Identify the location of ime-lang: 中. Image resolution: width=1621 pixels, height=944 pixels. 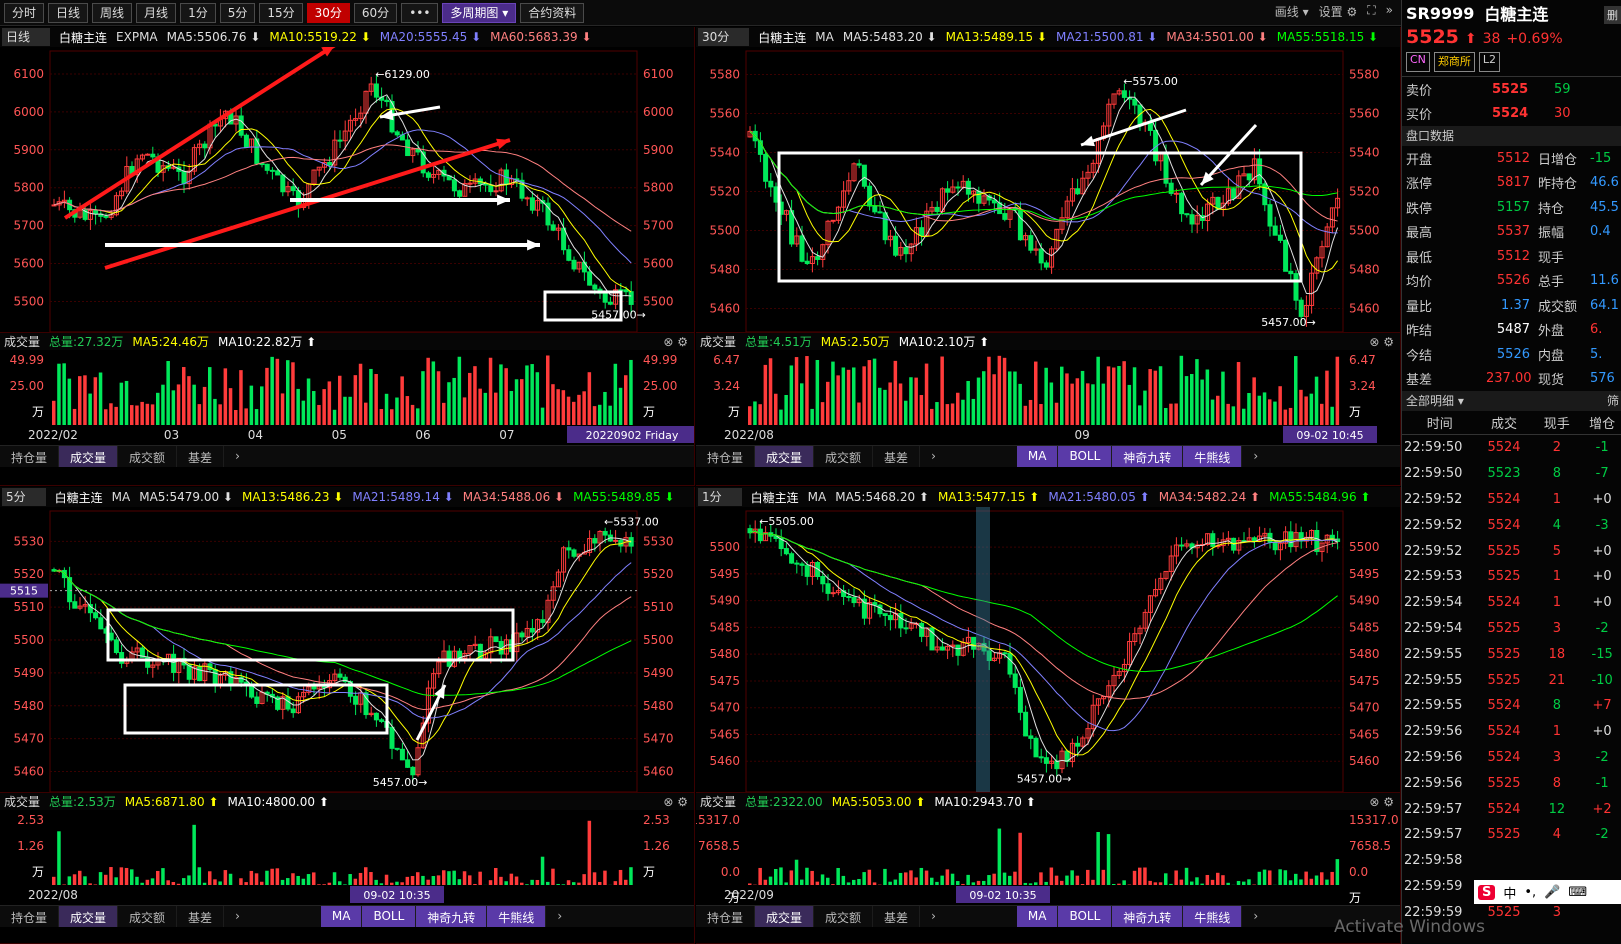
(1509, 892).